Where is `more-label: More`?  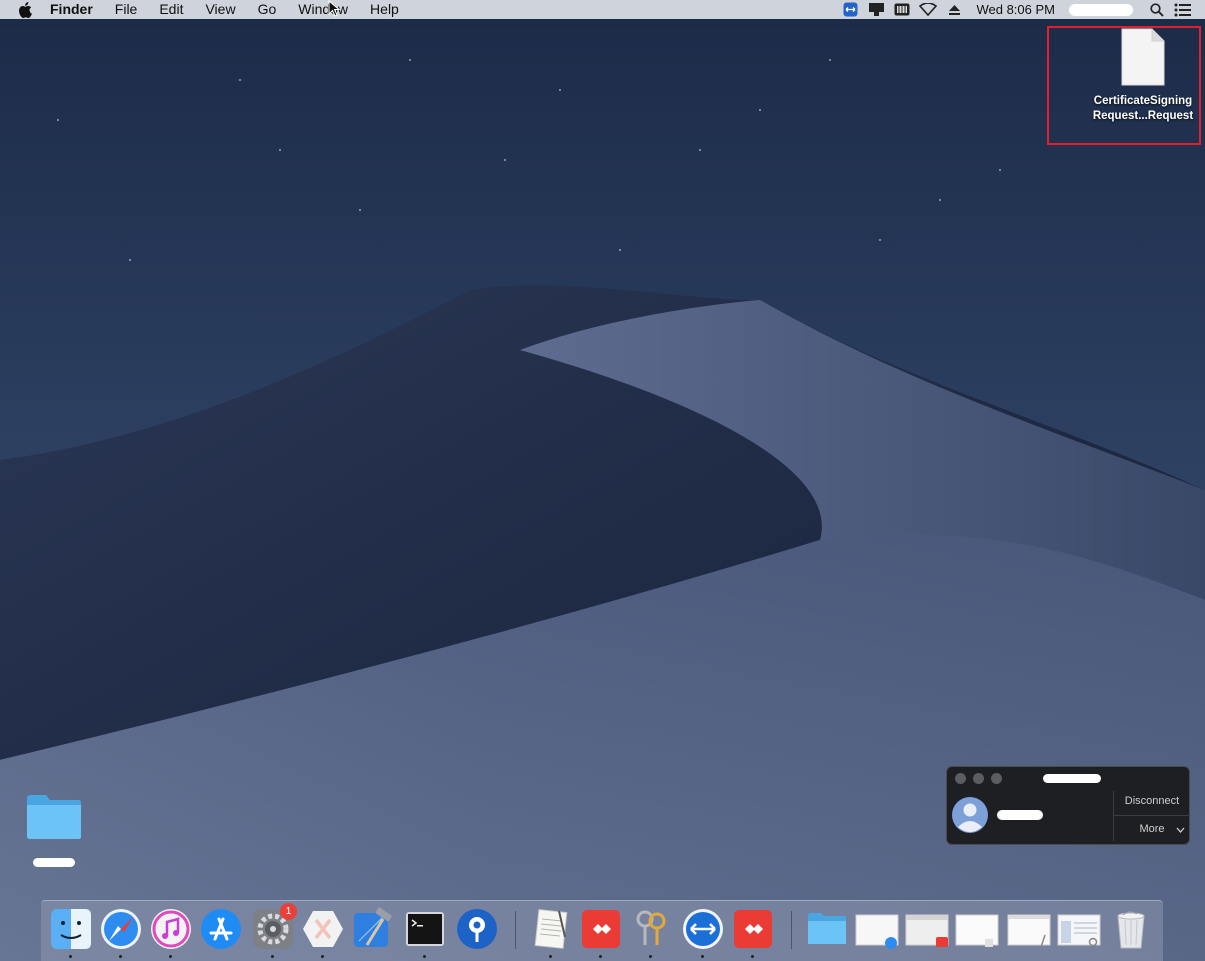
more-label: More is located at coordinates (1152, 829).